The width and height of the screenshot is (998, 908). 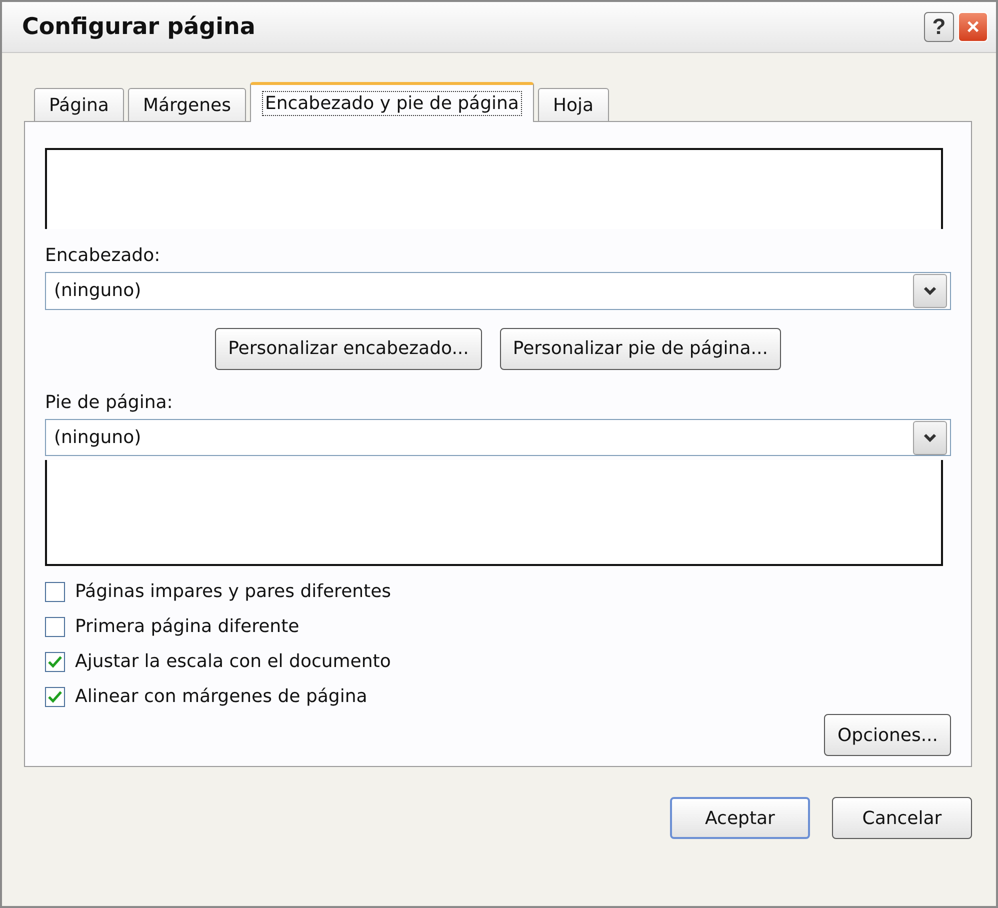 What do you see at coordinates (939, 27) in the screenshot?
I see `help-button: ?` at bounding box center [939, 27].